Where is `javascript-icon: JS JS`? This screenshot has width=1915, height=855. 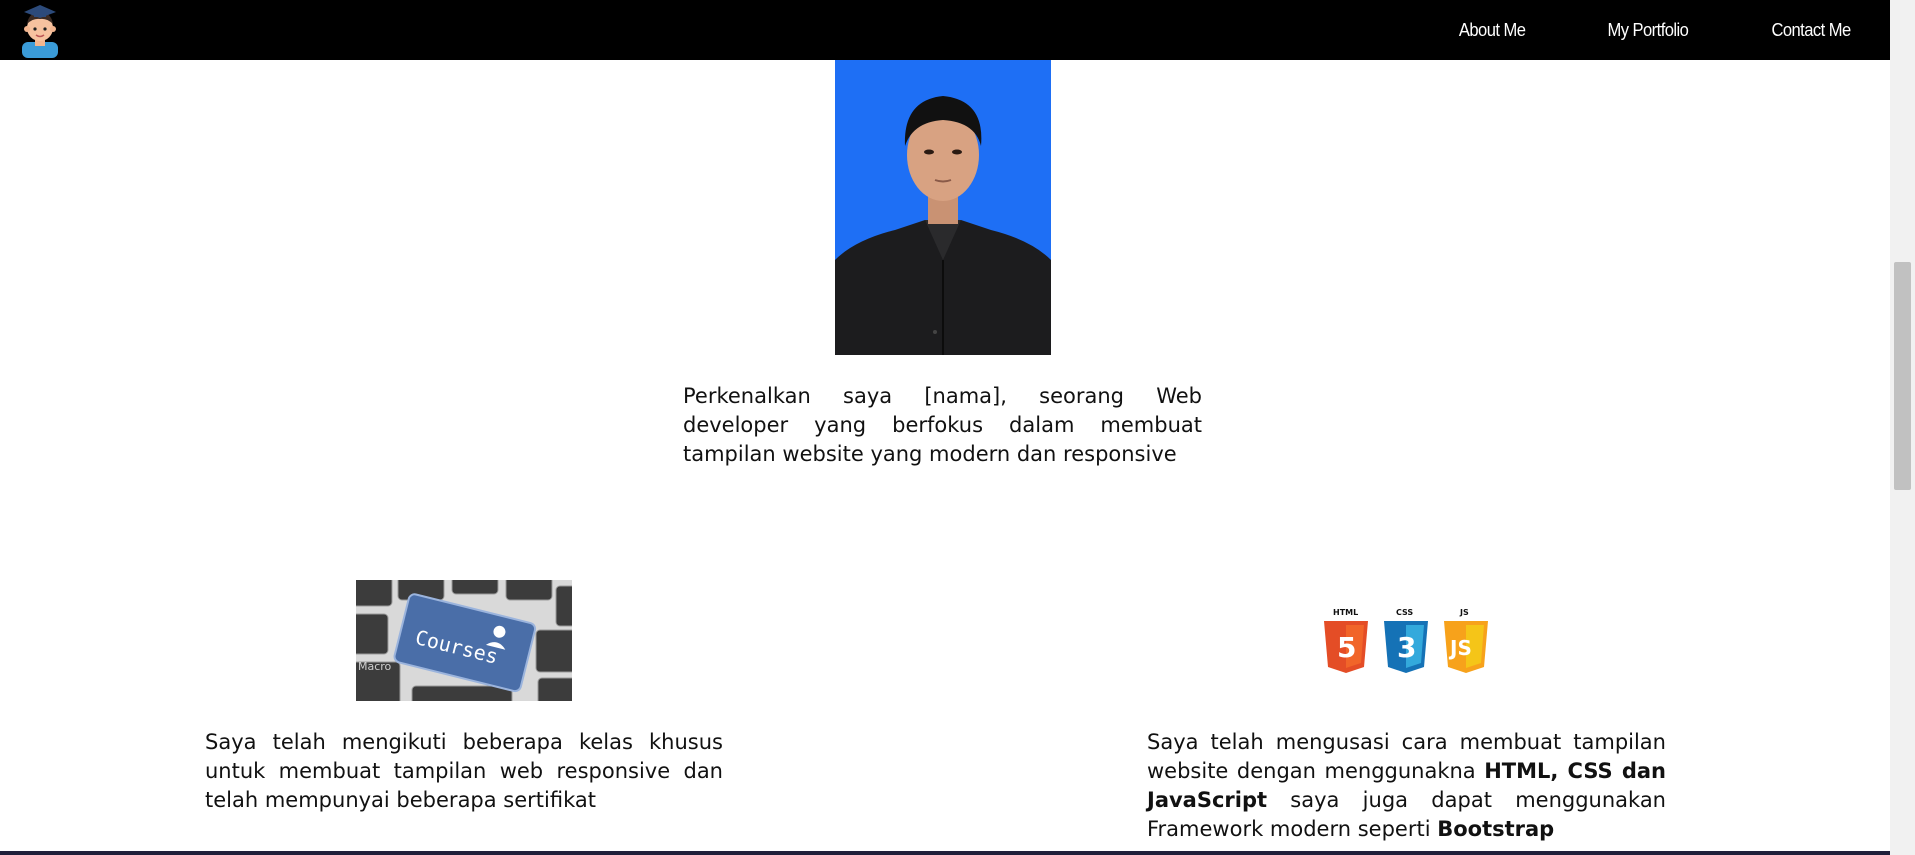 javascript-icon: JS JS is located at coordinates (1466, 640).